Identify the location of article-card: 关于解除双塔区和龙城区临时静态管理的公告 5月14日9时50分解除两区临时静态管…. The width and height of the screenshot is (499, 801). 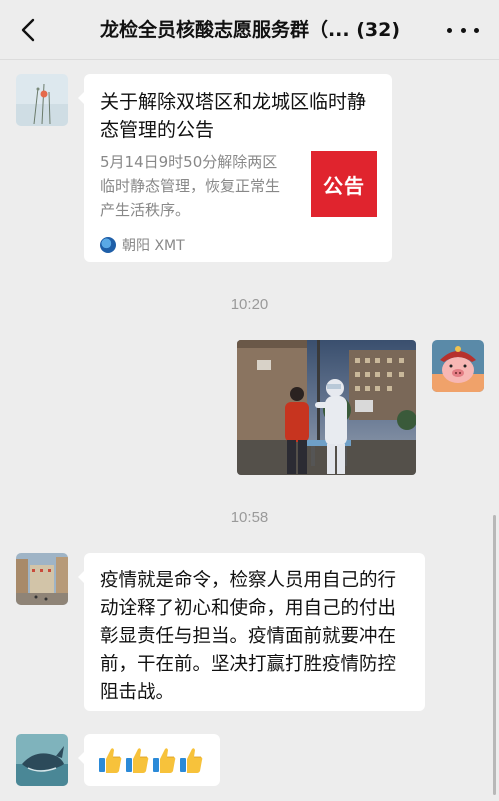
(235, 168).